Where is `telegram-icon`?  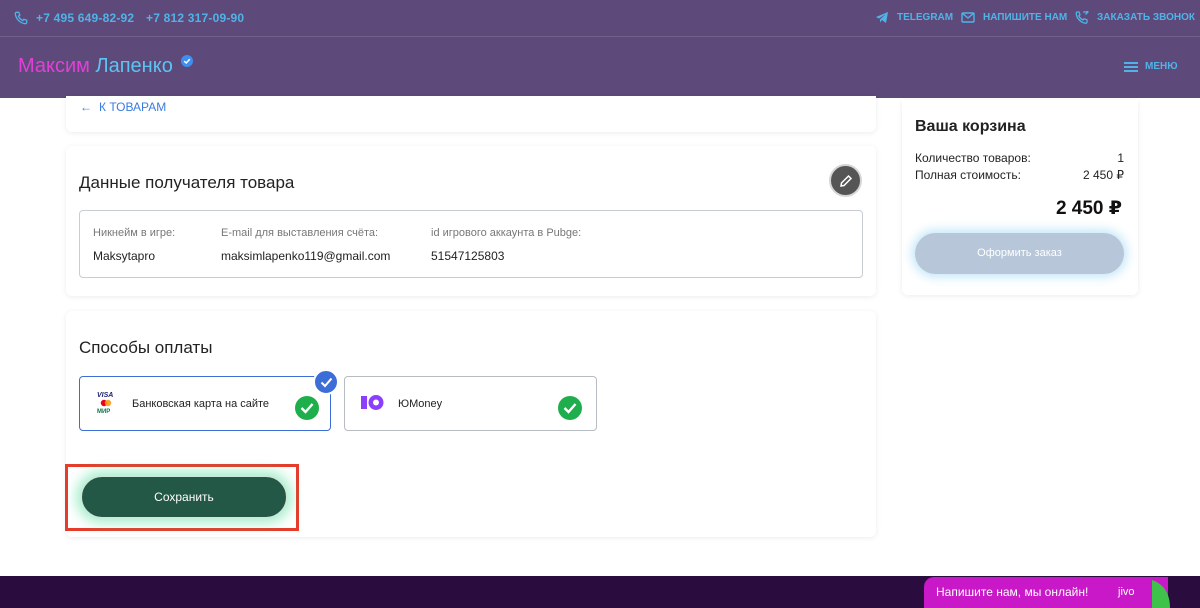 telegram-icon is located at coordinates (882, 17).